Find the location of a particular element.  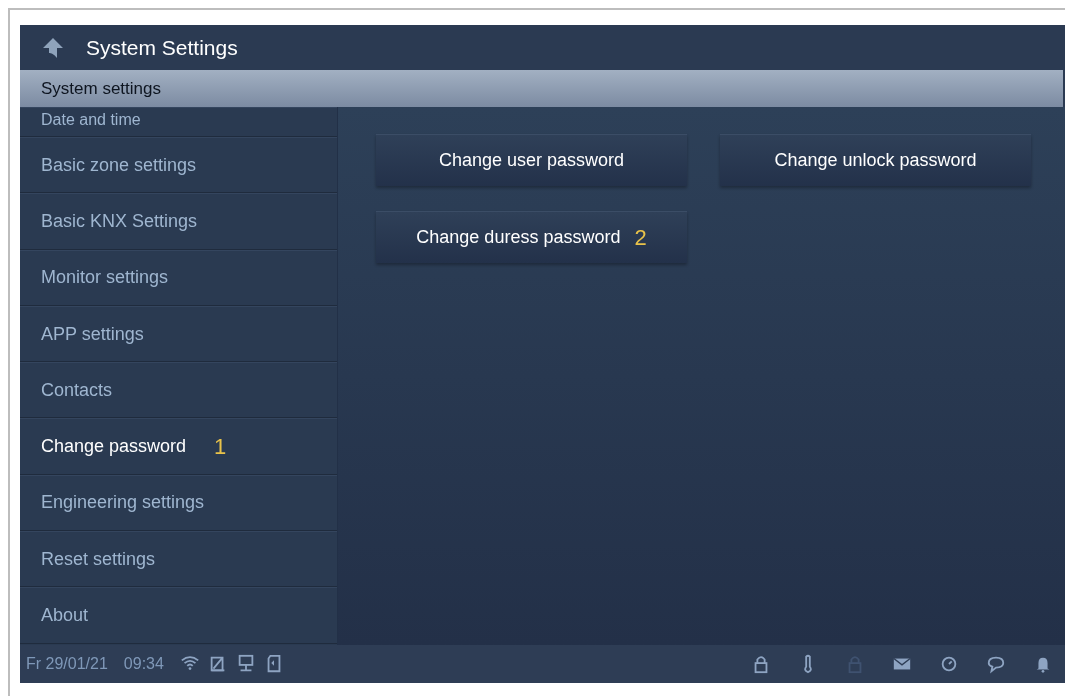

password-option-button: Change user password is located at coordinates (531, 160).